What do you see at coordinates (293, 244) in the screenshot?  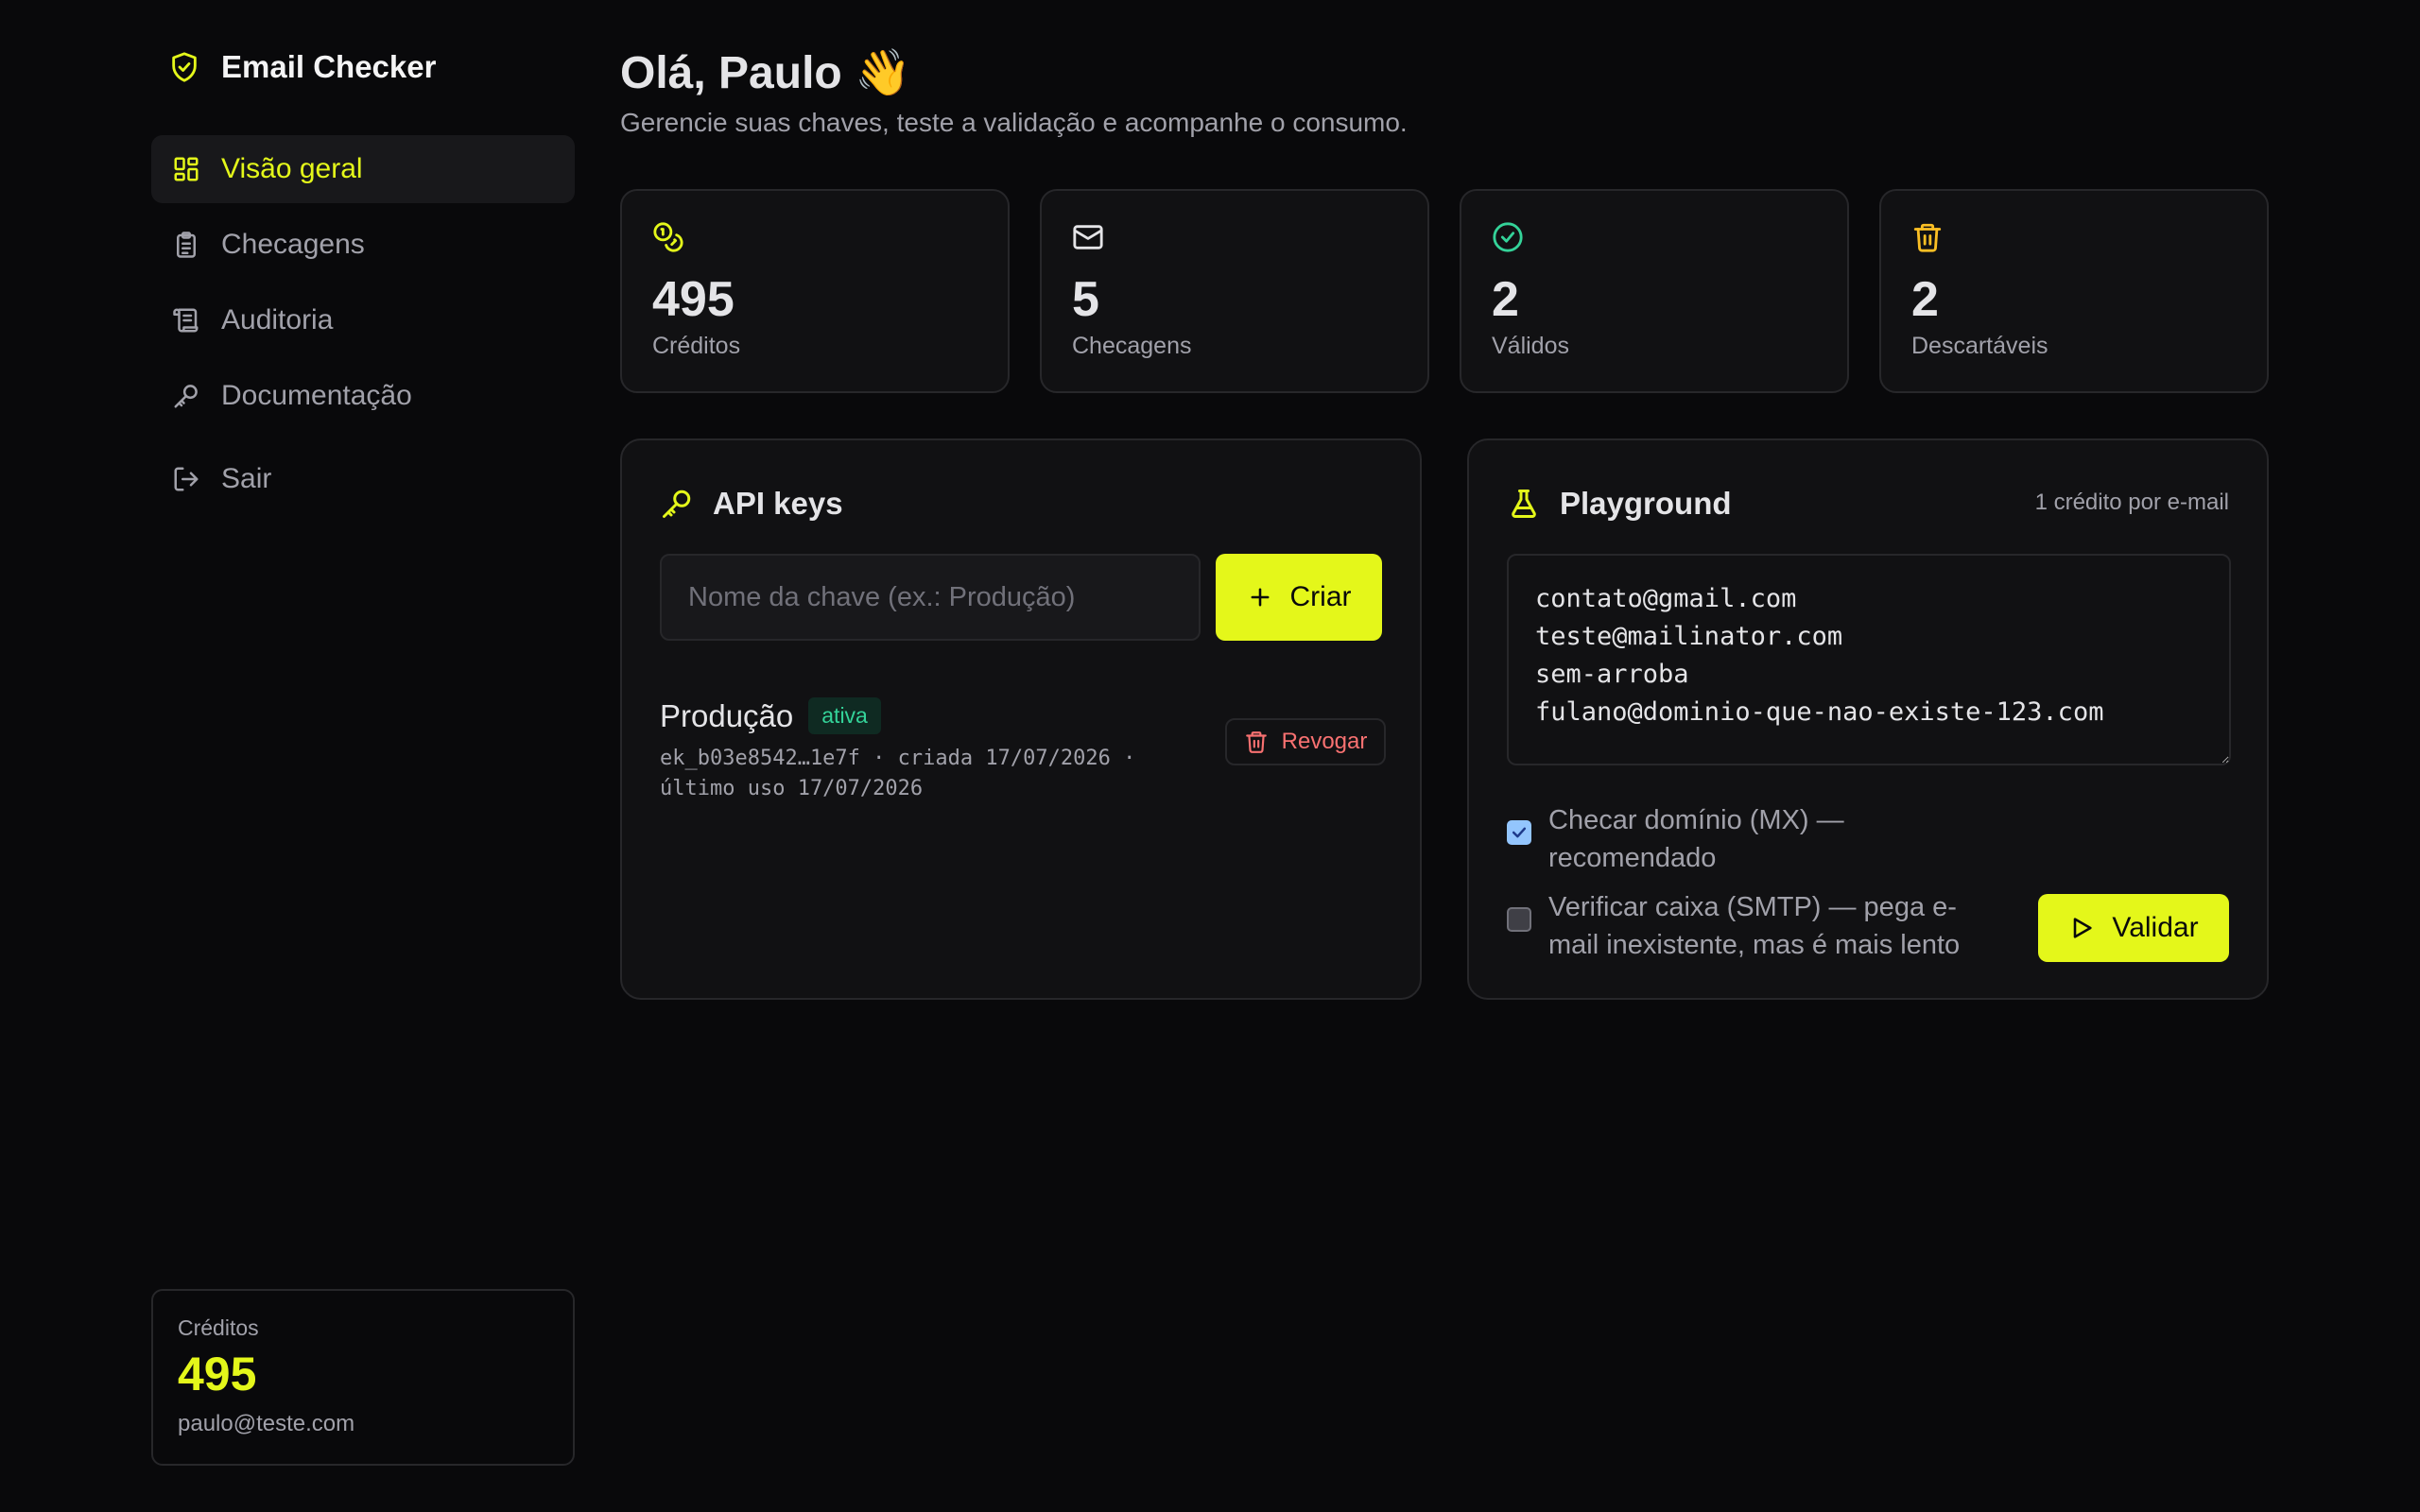 I see `sidebar-item-label: Checagens` at bounding box center [293, 244].